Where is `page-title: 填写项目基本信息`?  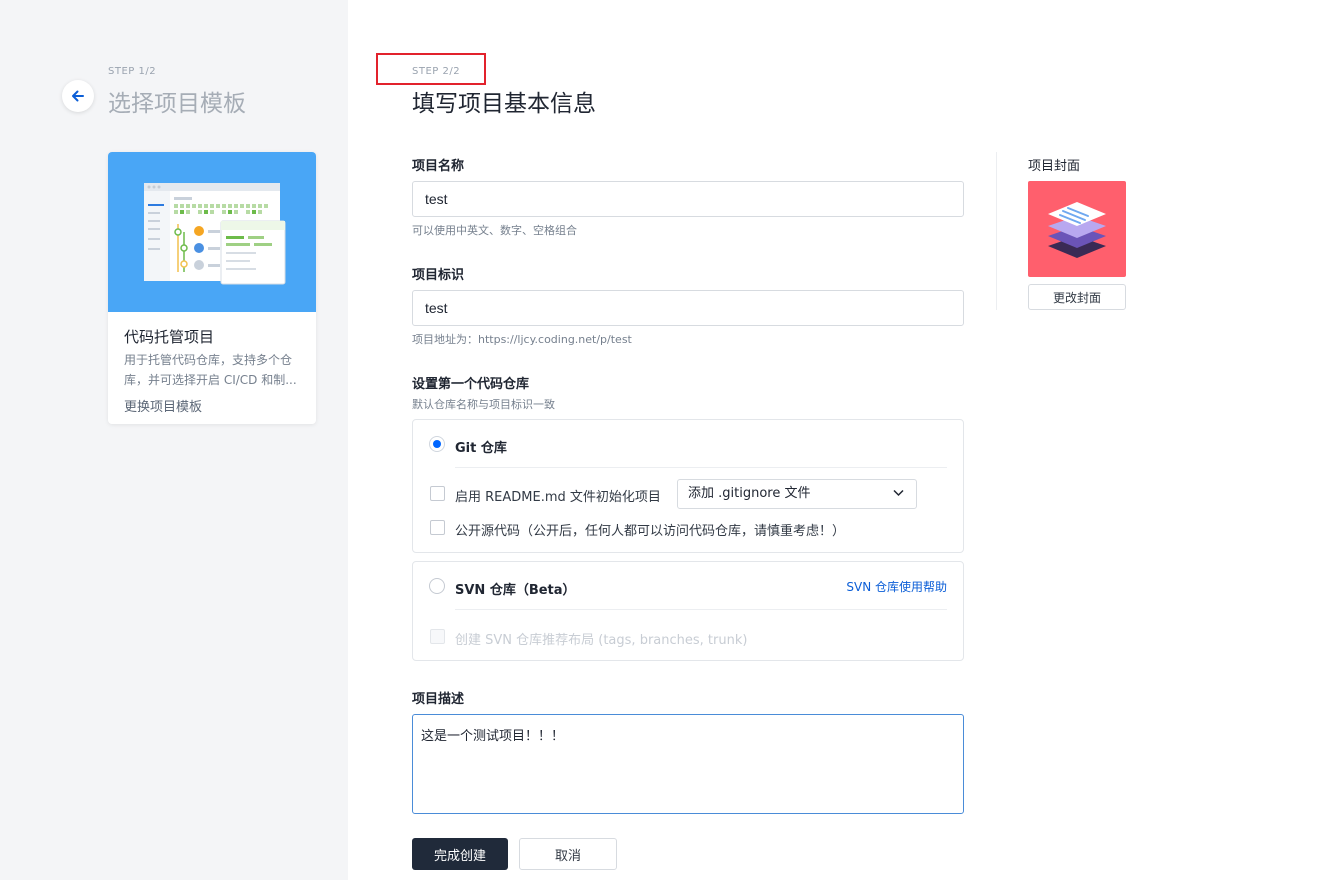
page-title: 填写项目基本信息 is located at coordinates (504, 104).